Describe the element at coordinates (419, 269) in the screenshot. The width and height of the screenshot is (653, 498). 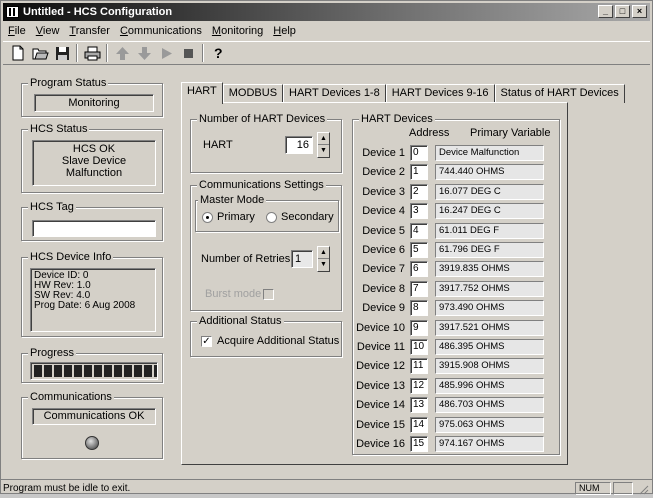
I see `device-address-input: 6` at that location.